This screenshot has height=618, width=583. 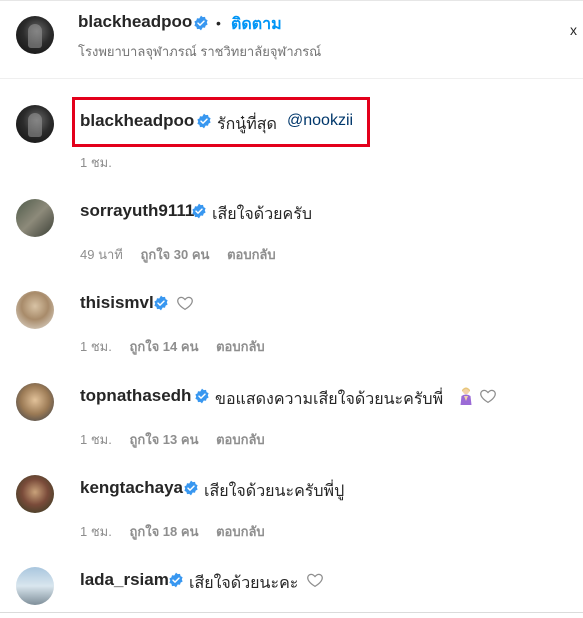 I want to click on likes-count-button: ถูกใจ 30 คน, so click(x=174, y=254).